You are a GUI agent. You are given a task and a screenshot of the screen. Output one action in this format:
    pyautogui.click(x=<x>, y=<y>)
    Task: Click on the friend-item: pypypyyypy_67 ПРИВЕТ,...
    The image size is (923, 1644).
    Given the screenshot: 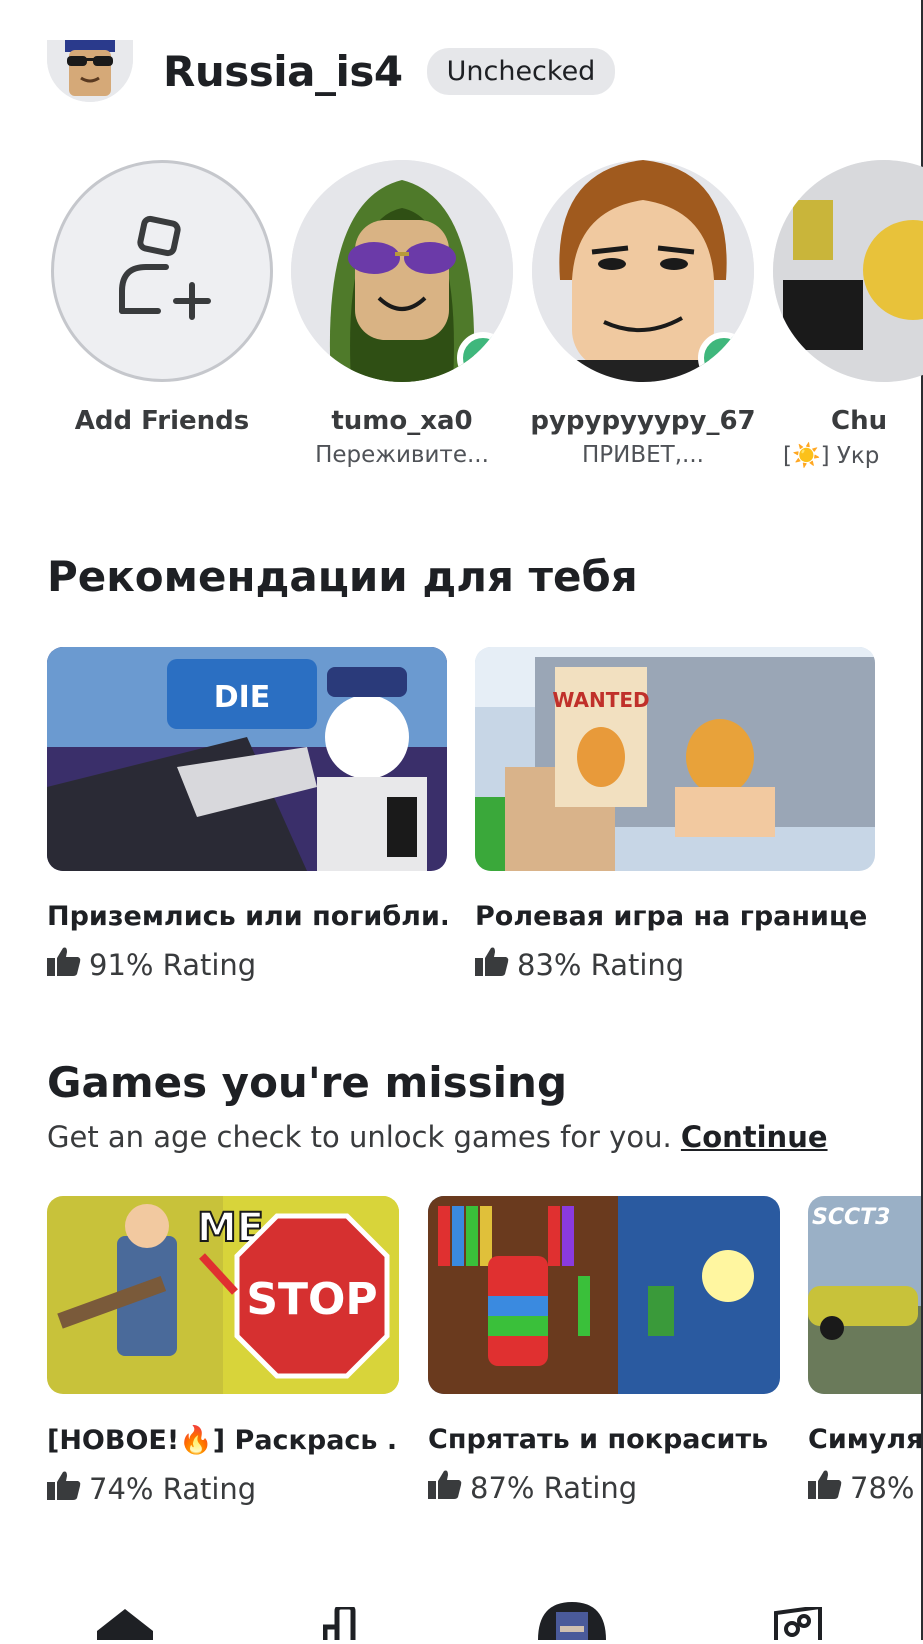 What is the action you would take?
    pyautogui.click(x=643, y=314)
    